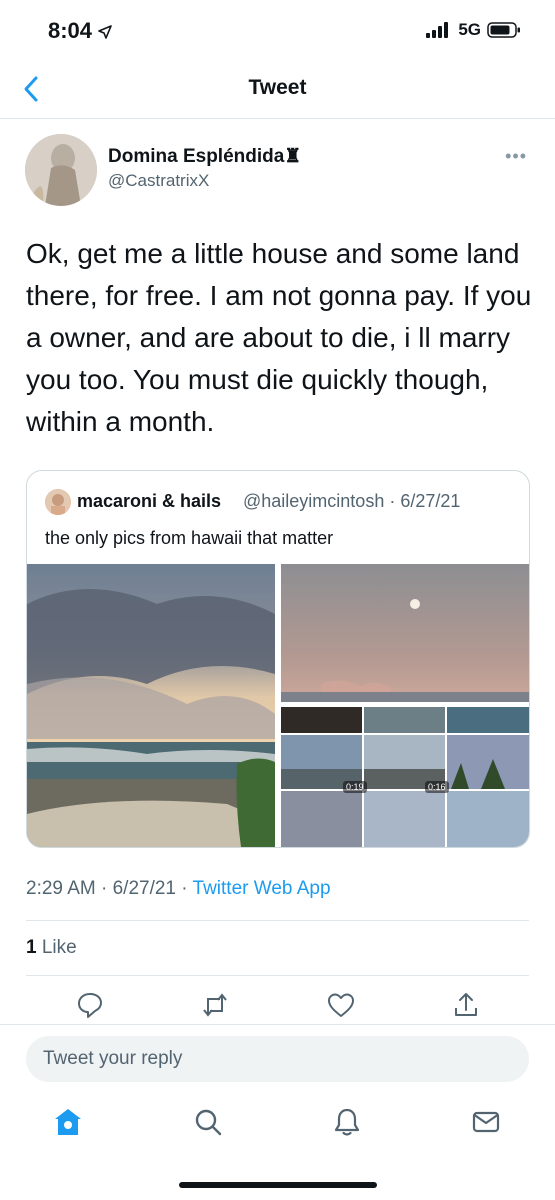 The width and height of the screenshot is (555, 1200). I want to click on like-icon, so click(341, 1005).